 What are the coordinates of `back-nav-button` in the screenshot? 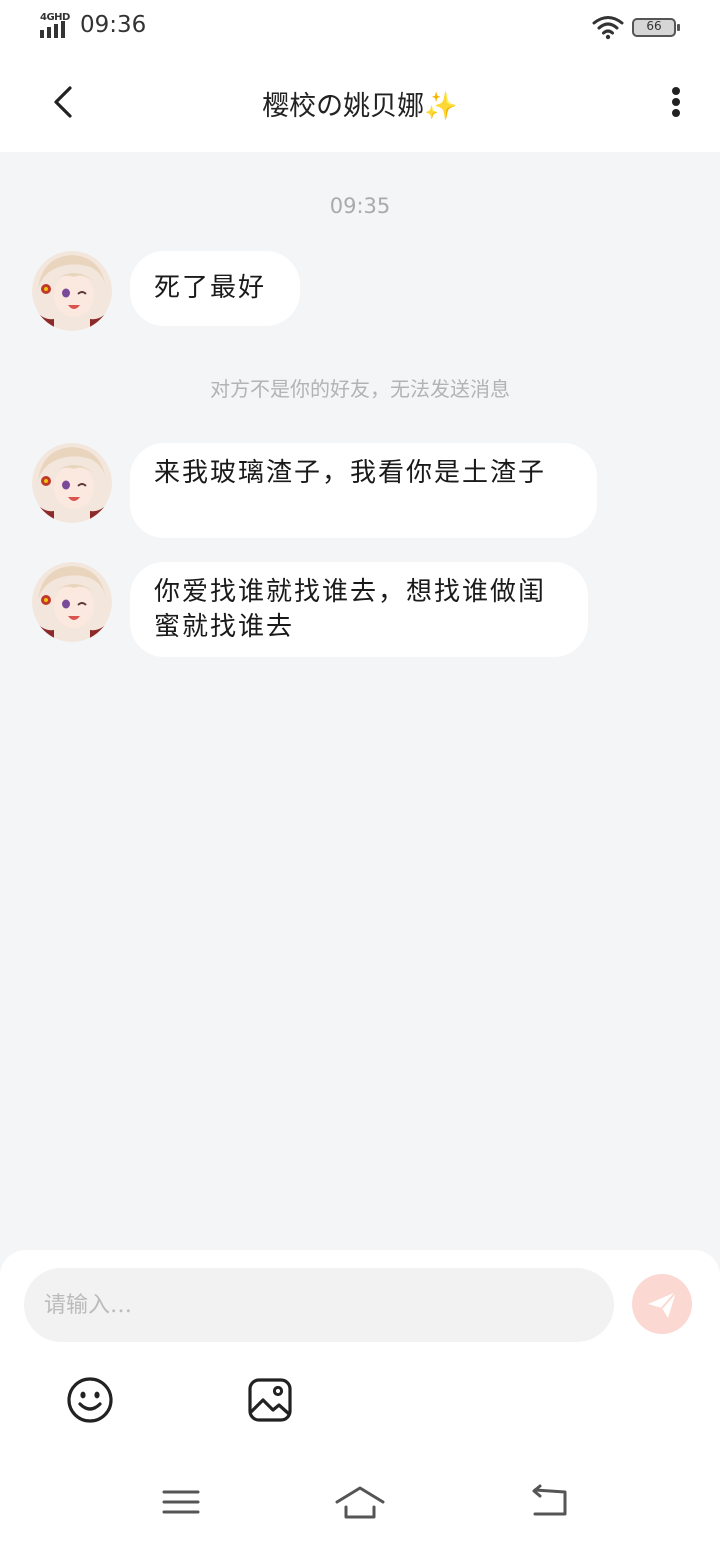 It's located at (549, 1502).